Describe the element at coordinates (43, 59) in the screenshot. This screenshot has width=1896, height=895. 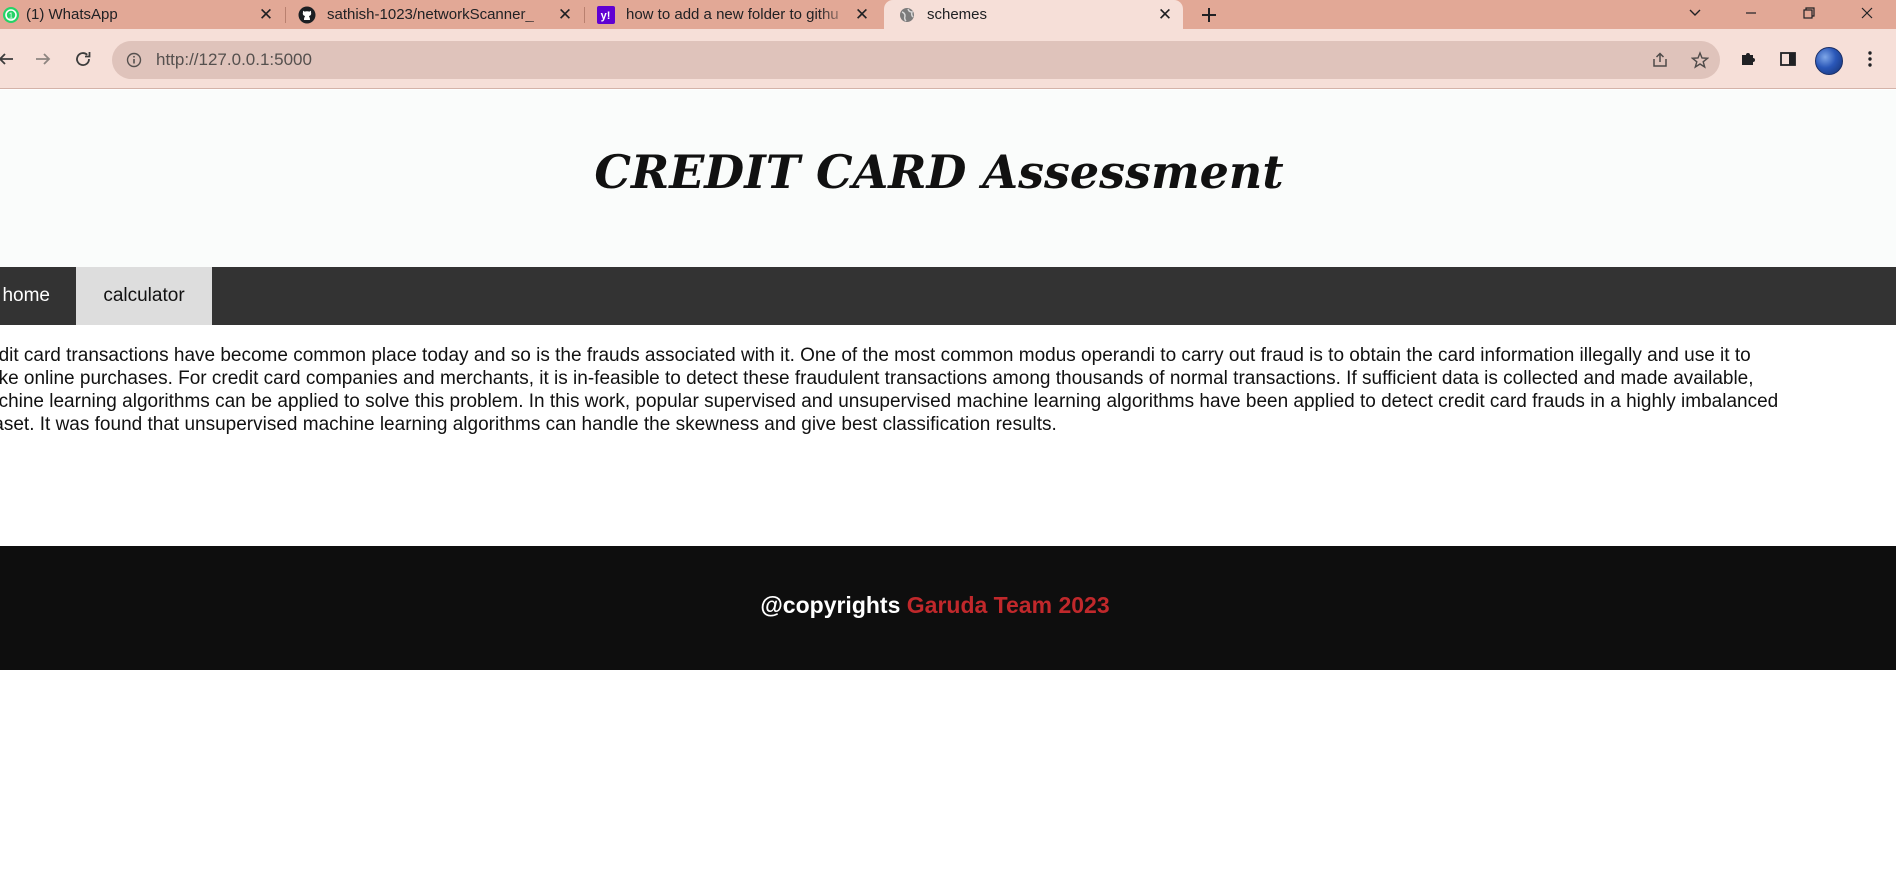
I see `forward-button` at that location.